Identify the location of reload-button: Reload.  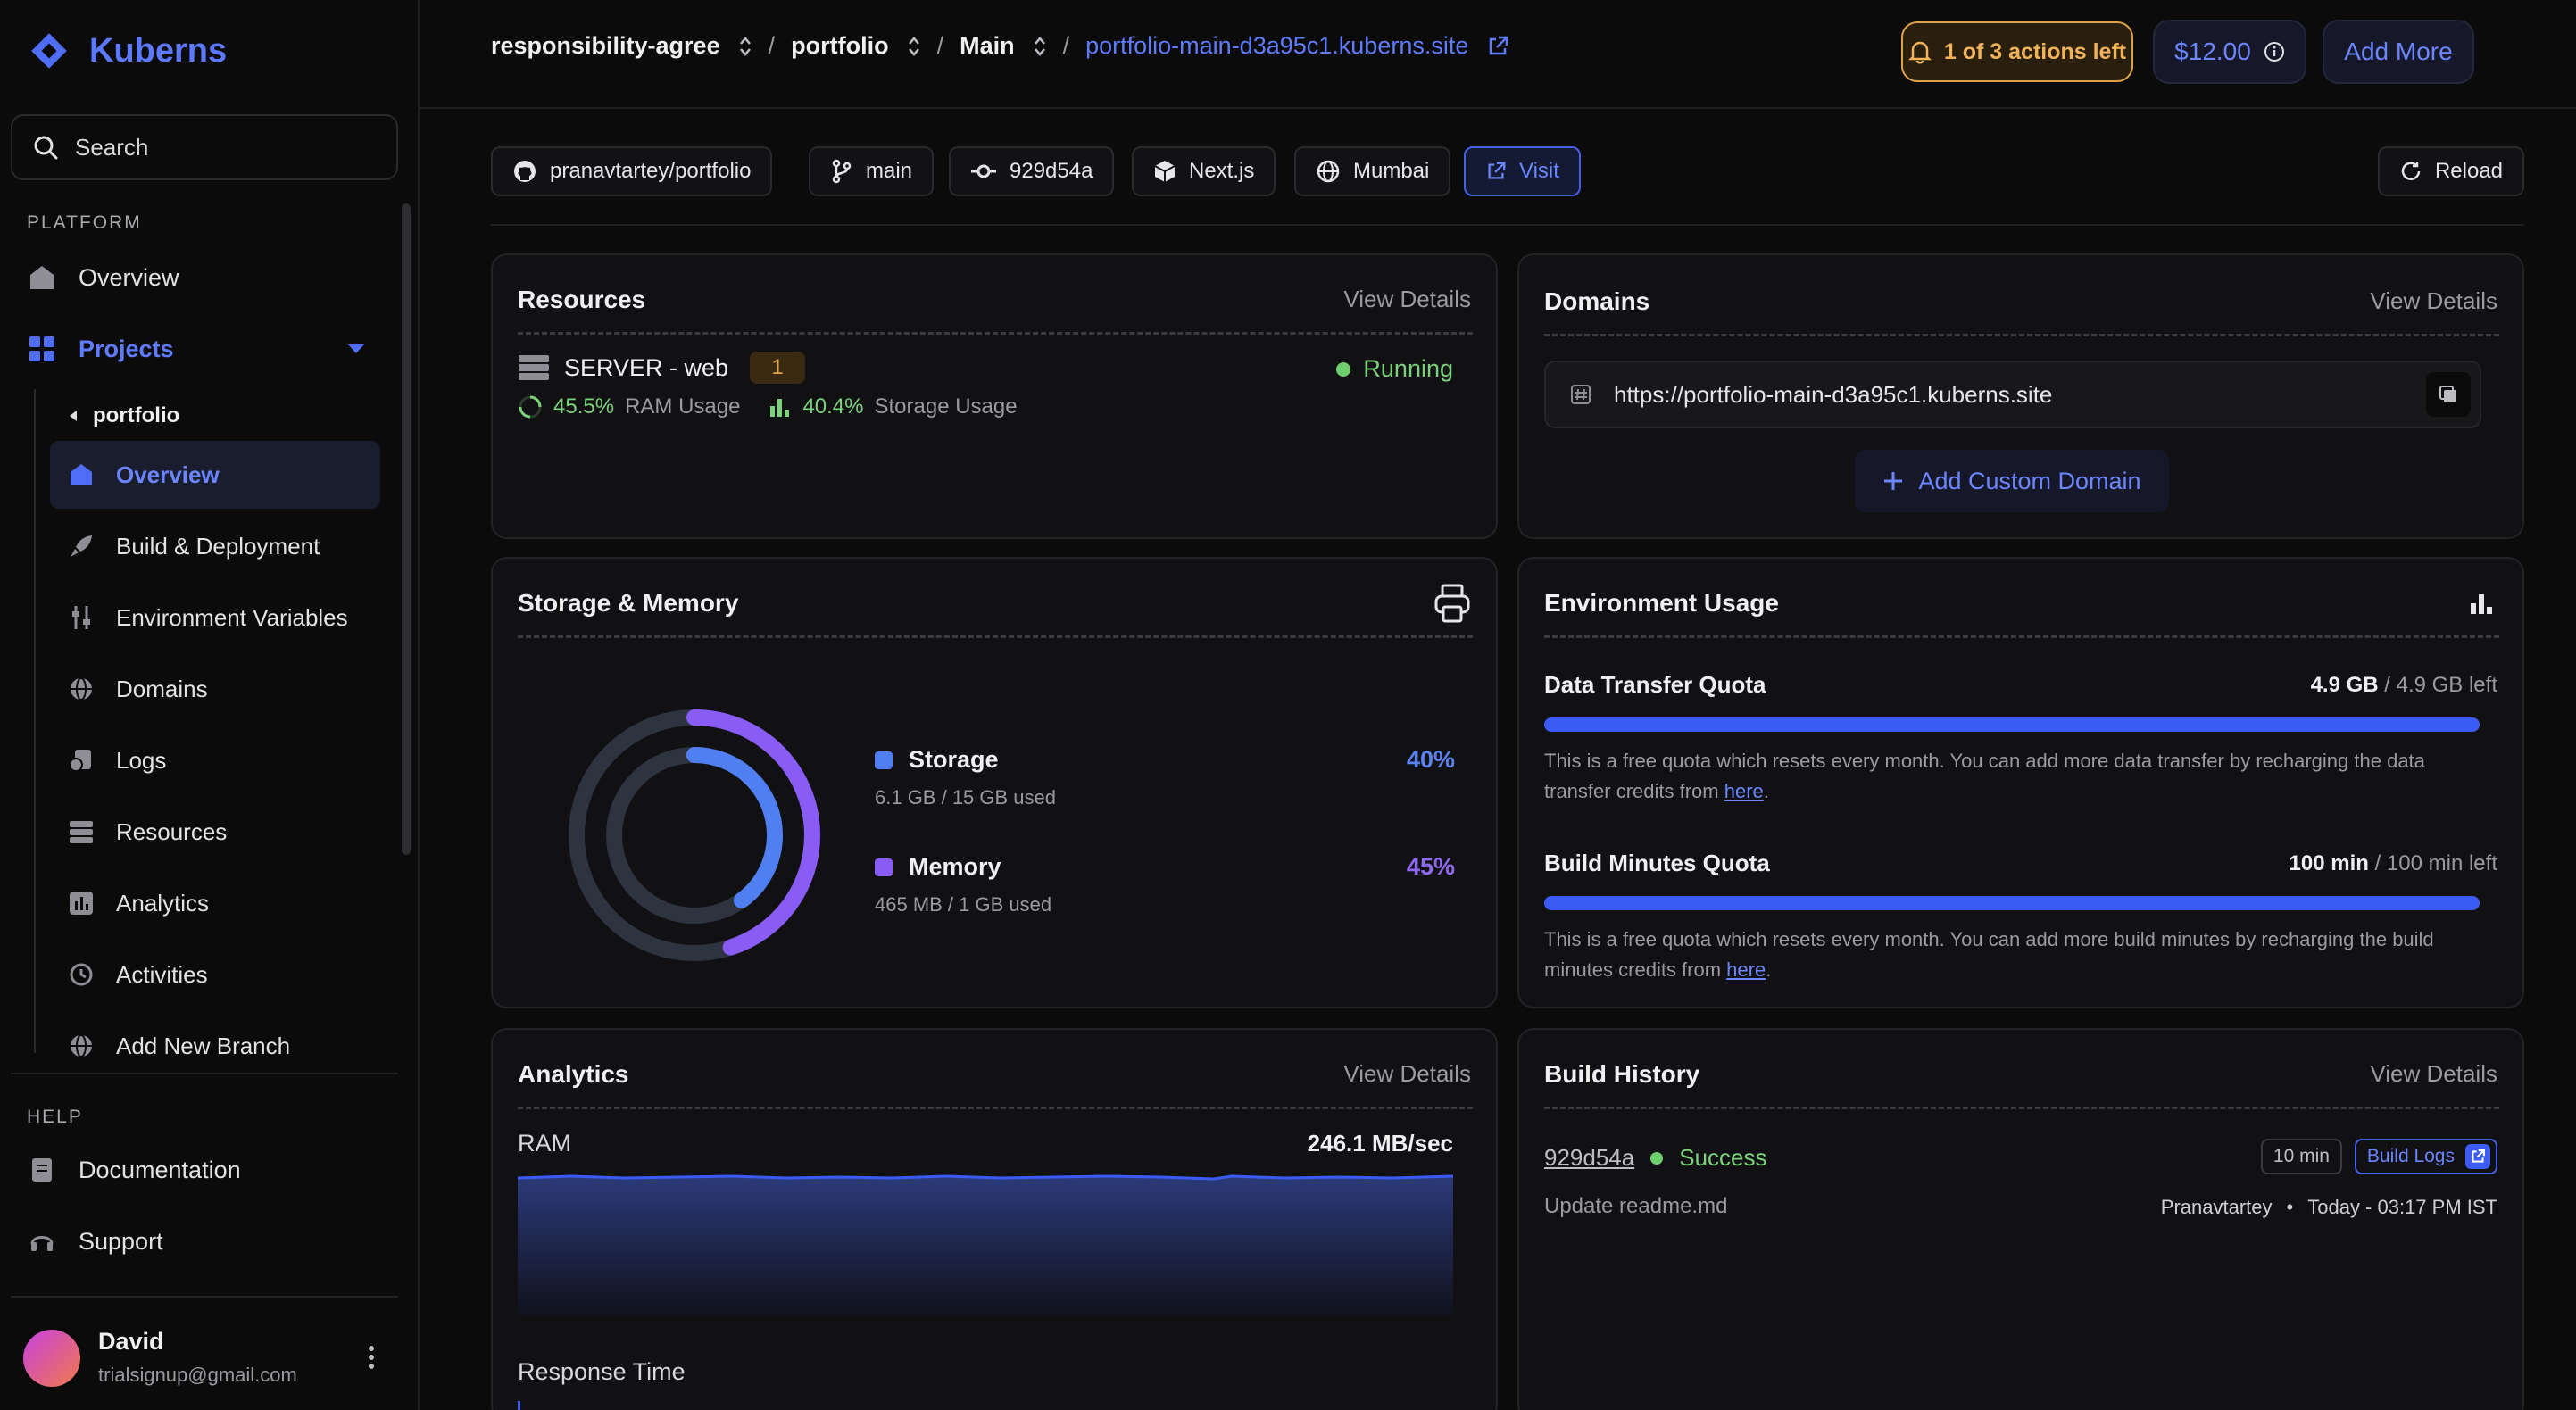
(2451, 171).